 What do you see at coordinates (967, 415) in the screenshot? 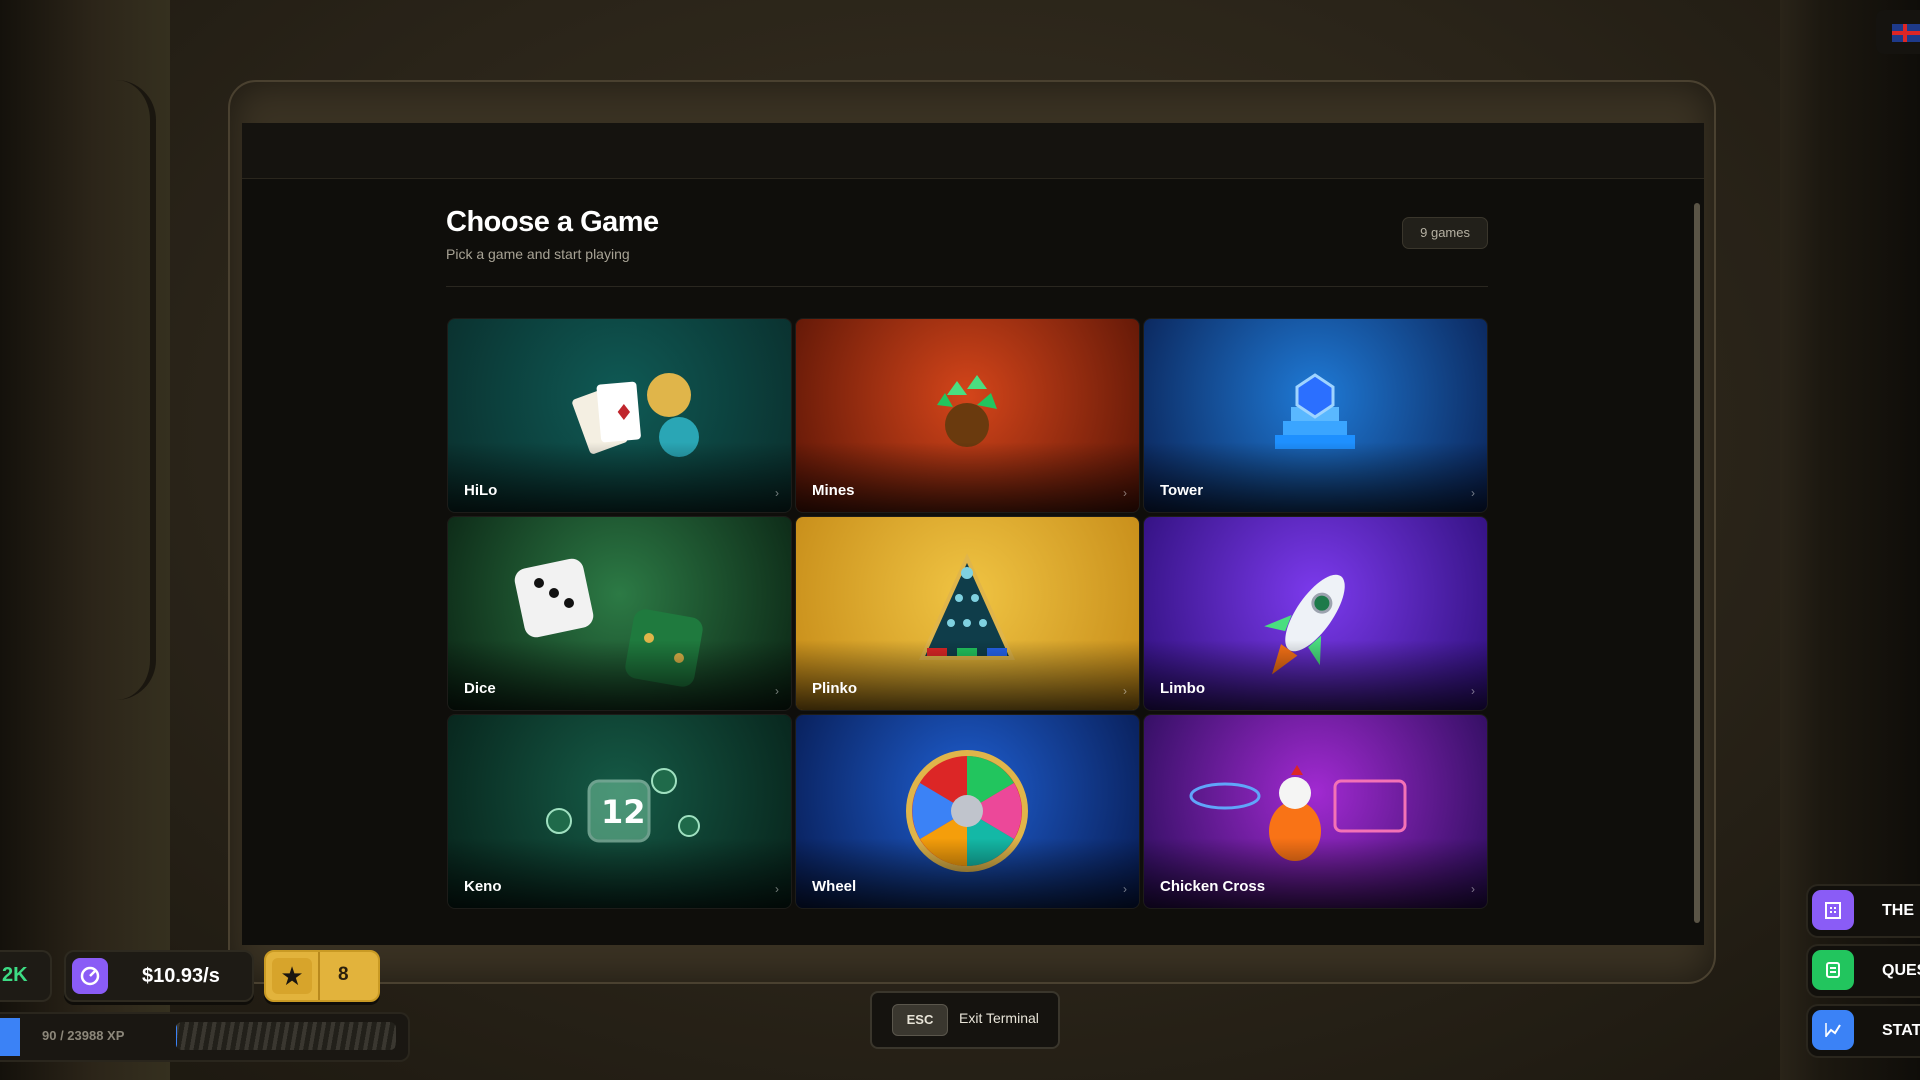
I see `game-card-mines: Mines ›` at bounding box center [967, 415].